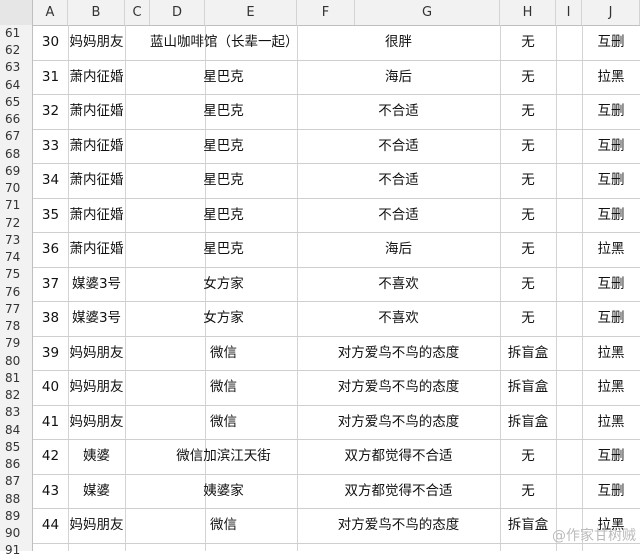 The image size is (640, 560). I want to click on row-number: 62, so click(16, 50).